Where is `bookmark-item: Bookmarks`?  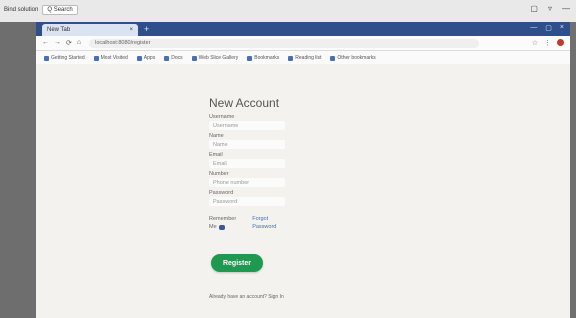
bookmark-item: Bookmarks is located at coordinates (263, 58).